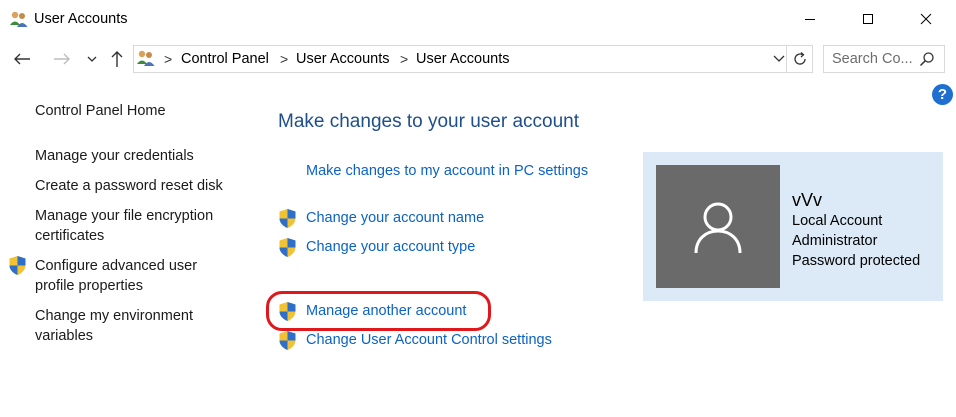 The width and height of the screenshot is (956, 417). I want to click on up-arrow-icon, so click(117, 59).